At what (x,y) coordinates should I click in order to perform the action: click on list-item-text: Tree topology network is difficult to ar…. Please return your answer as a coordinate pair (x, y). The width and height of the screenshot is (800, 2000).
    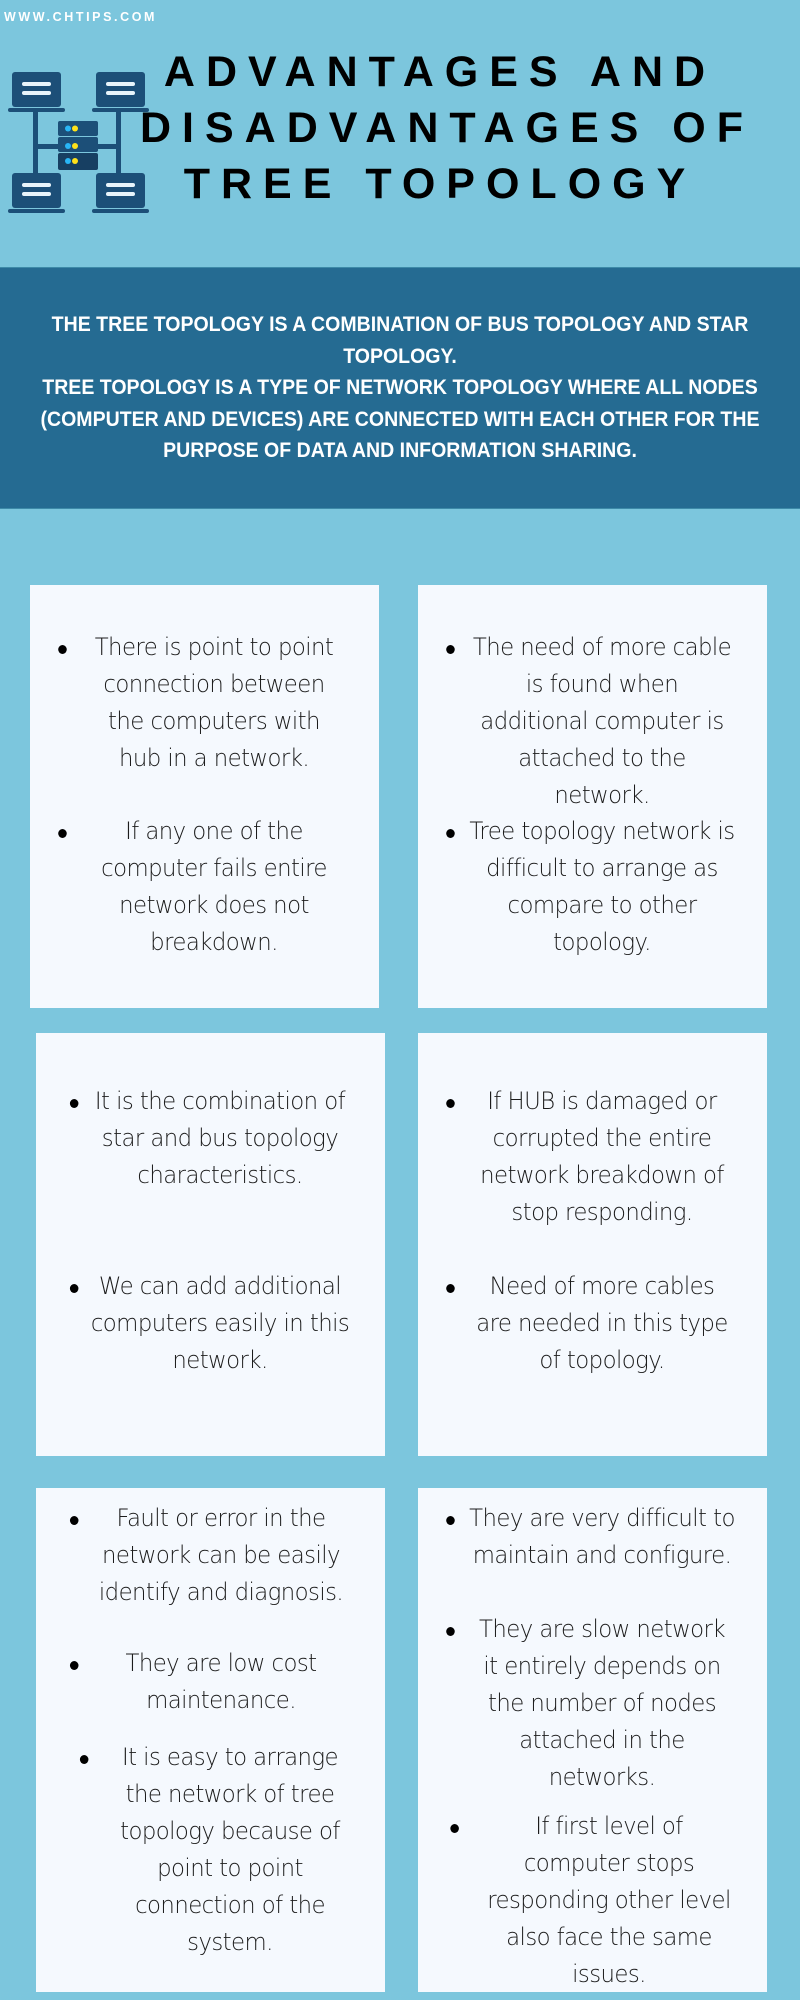
    Looking at the image, I should click on (602, 886).